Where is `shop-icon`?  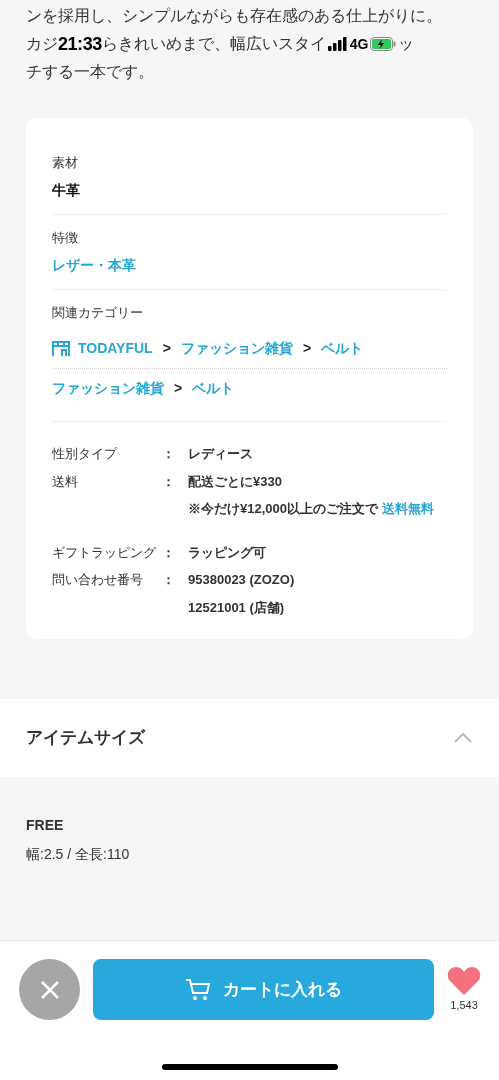 shop-icon is located at coordinates (61, 348).